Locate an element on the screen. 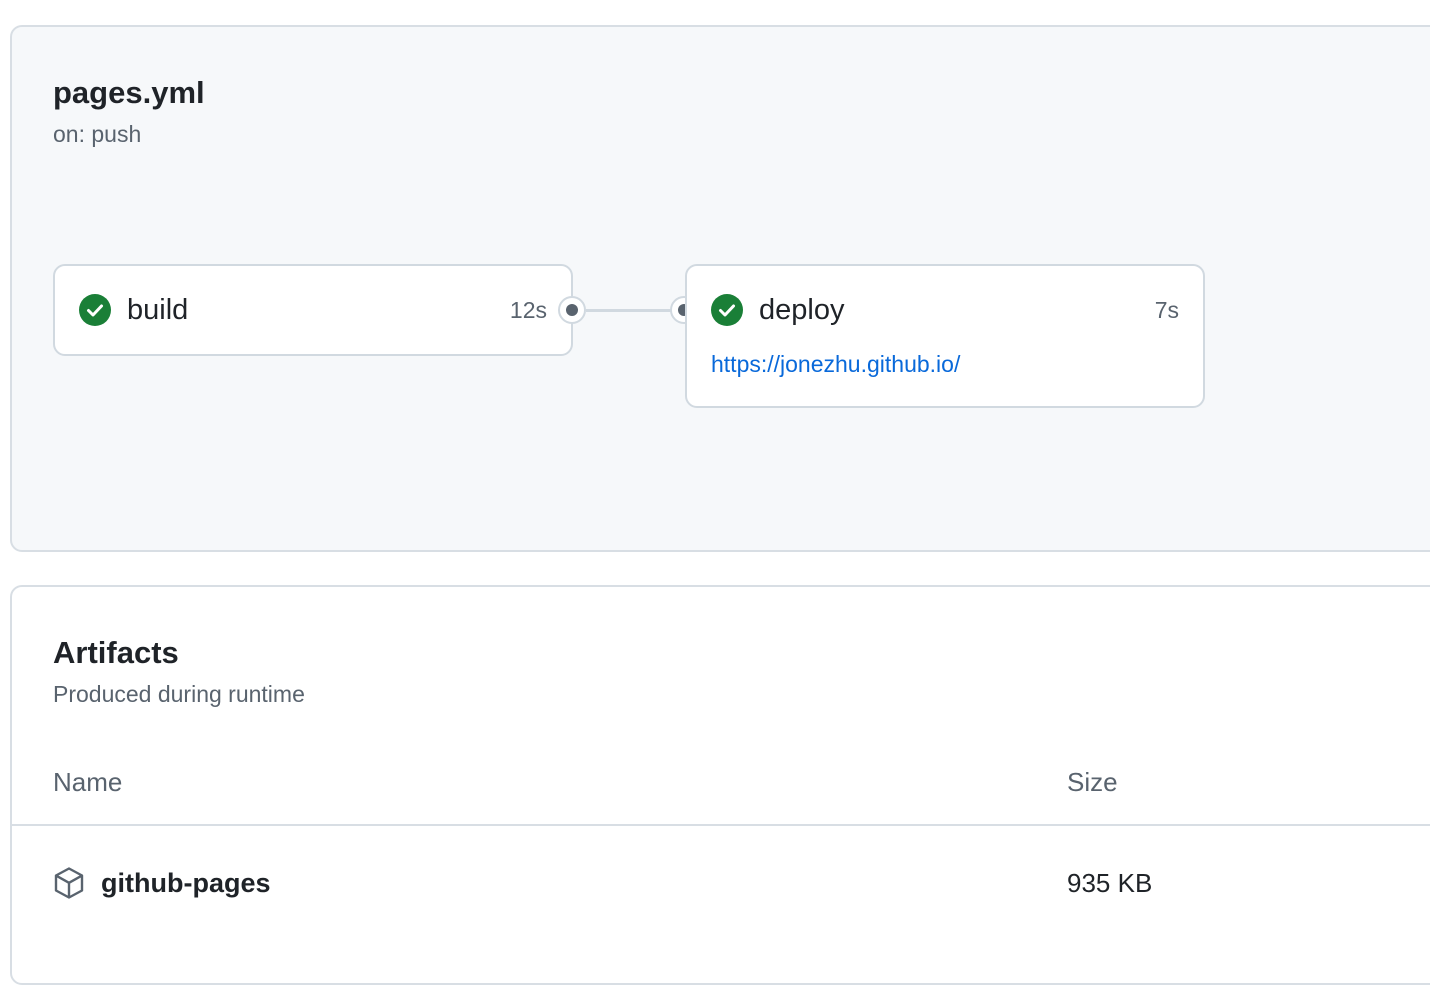 This screenshot has height=985, width=1430. artifacts-subtitle: Produced during runtime is located at coordinates (179, 694).